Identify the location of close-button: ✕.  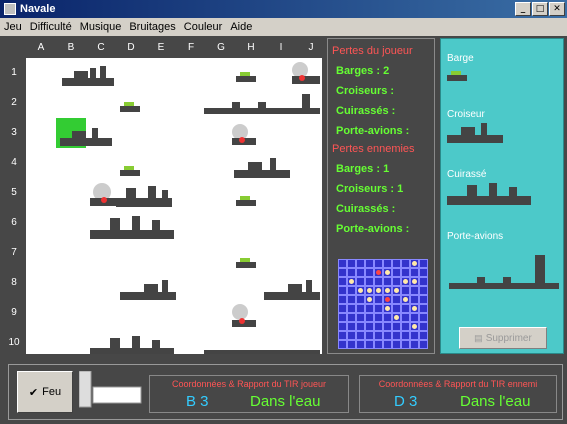
(557, 9).